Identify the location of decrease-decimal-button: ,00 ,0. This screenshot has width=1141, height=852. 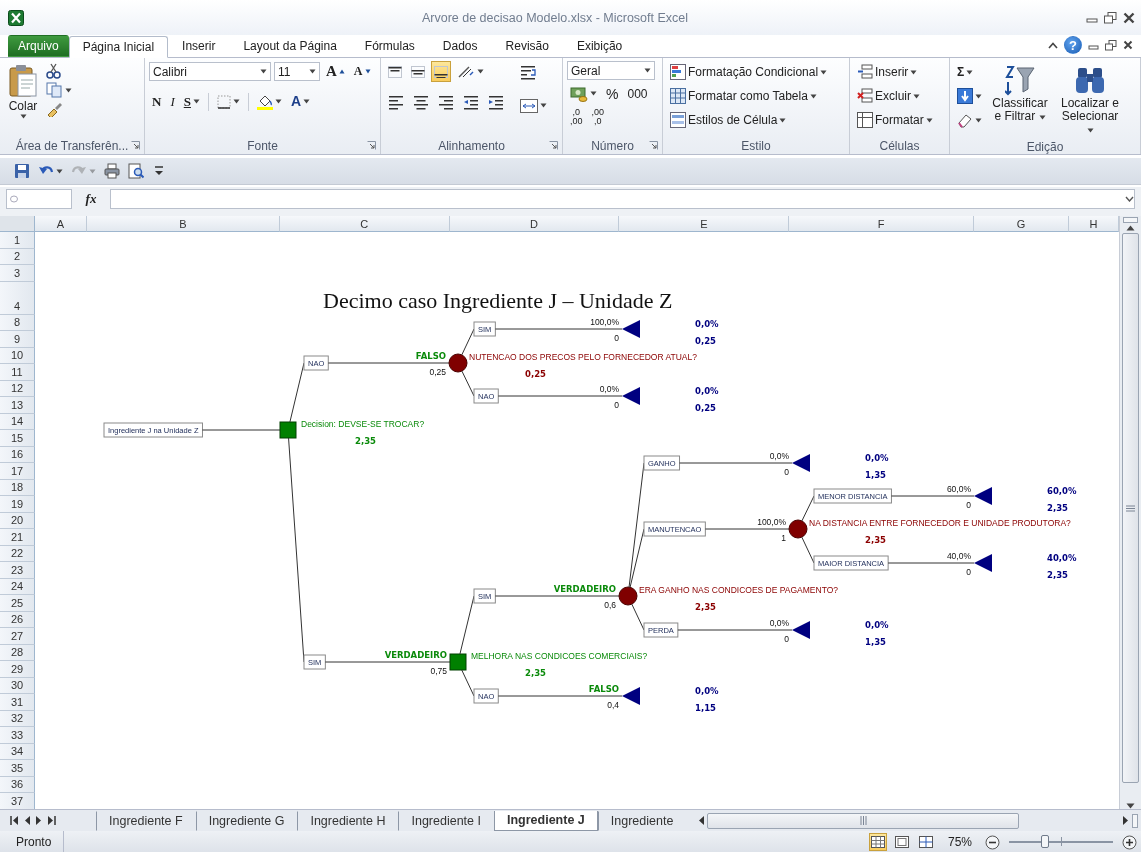
(598, 117).